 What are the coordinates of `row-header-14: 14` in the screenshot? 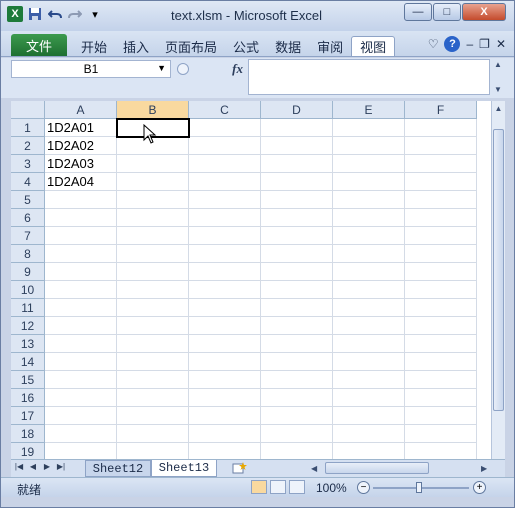 It's located at (28, 362).